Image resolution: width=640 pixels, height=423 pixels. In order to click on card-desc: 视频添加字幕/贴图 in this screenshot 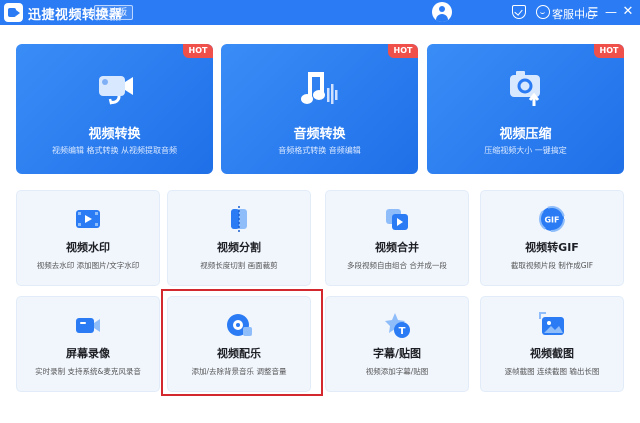, I will do `click(397, 371)`.